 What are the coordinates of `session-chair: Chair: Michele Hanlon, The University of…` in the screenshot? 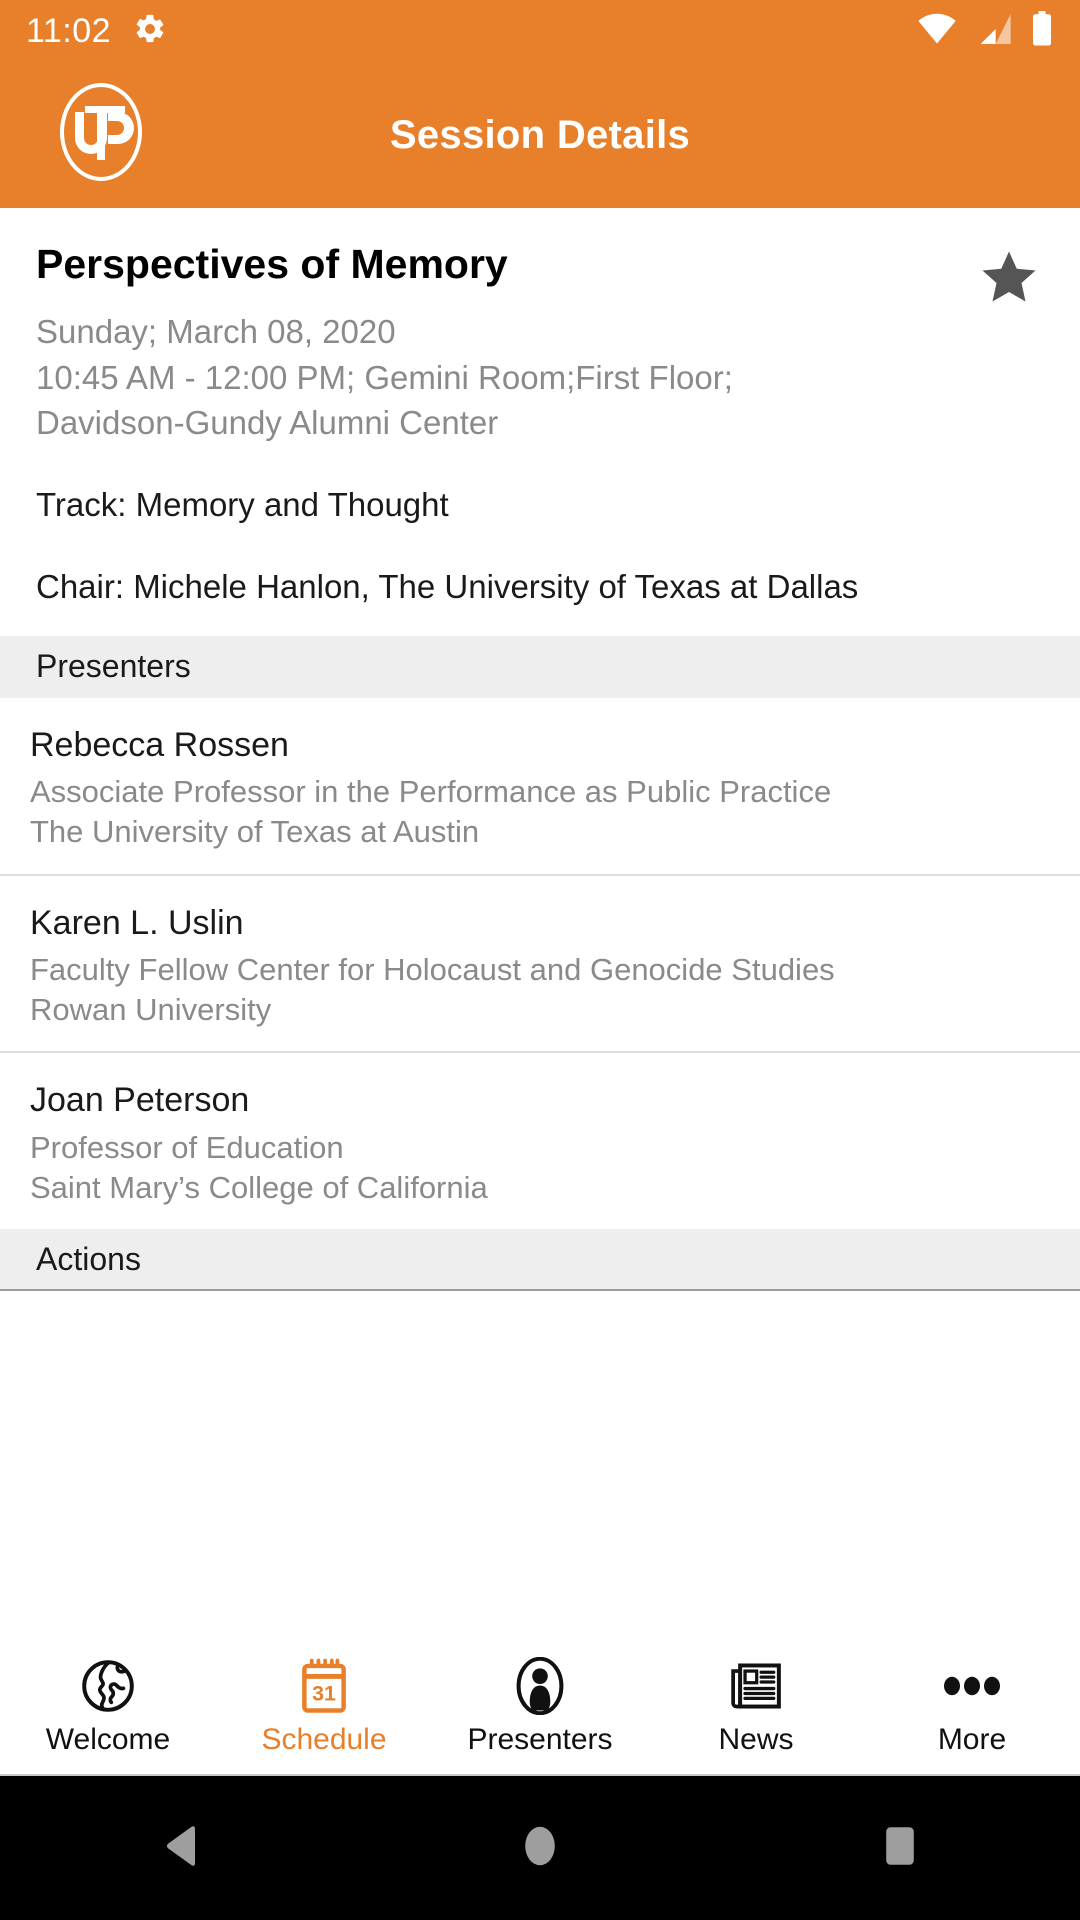 It's located at (447, 586).